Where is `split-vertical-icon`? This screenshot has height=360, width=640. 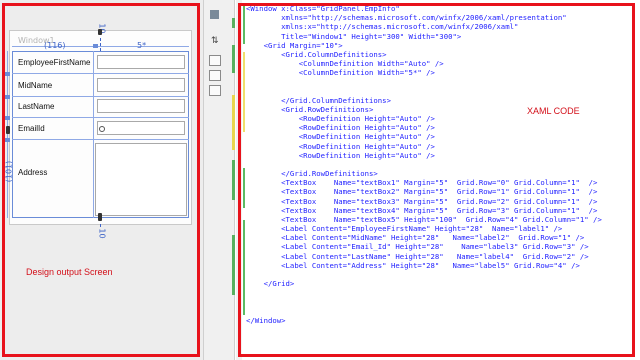
split-vertical-icon is located at coordinates (215, 75).